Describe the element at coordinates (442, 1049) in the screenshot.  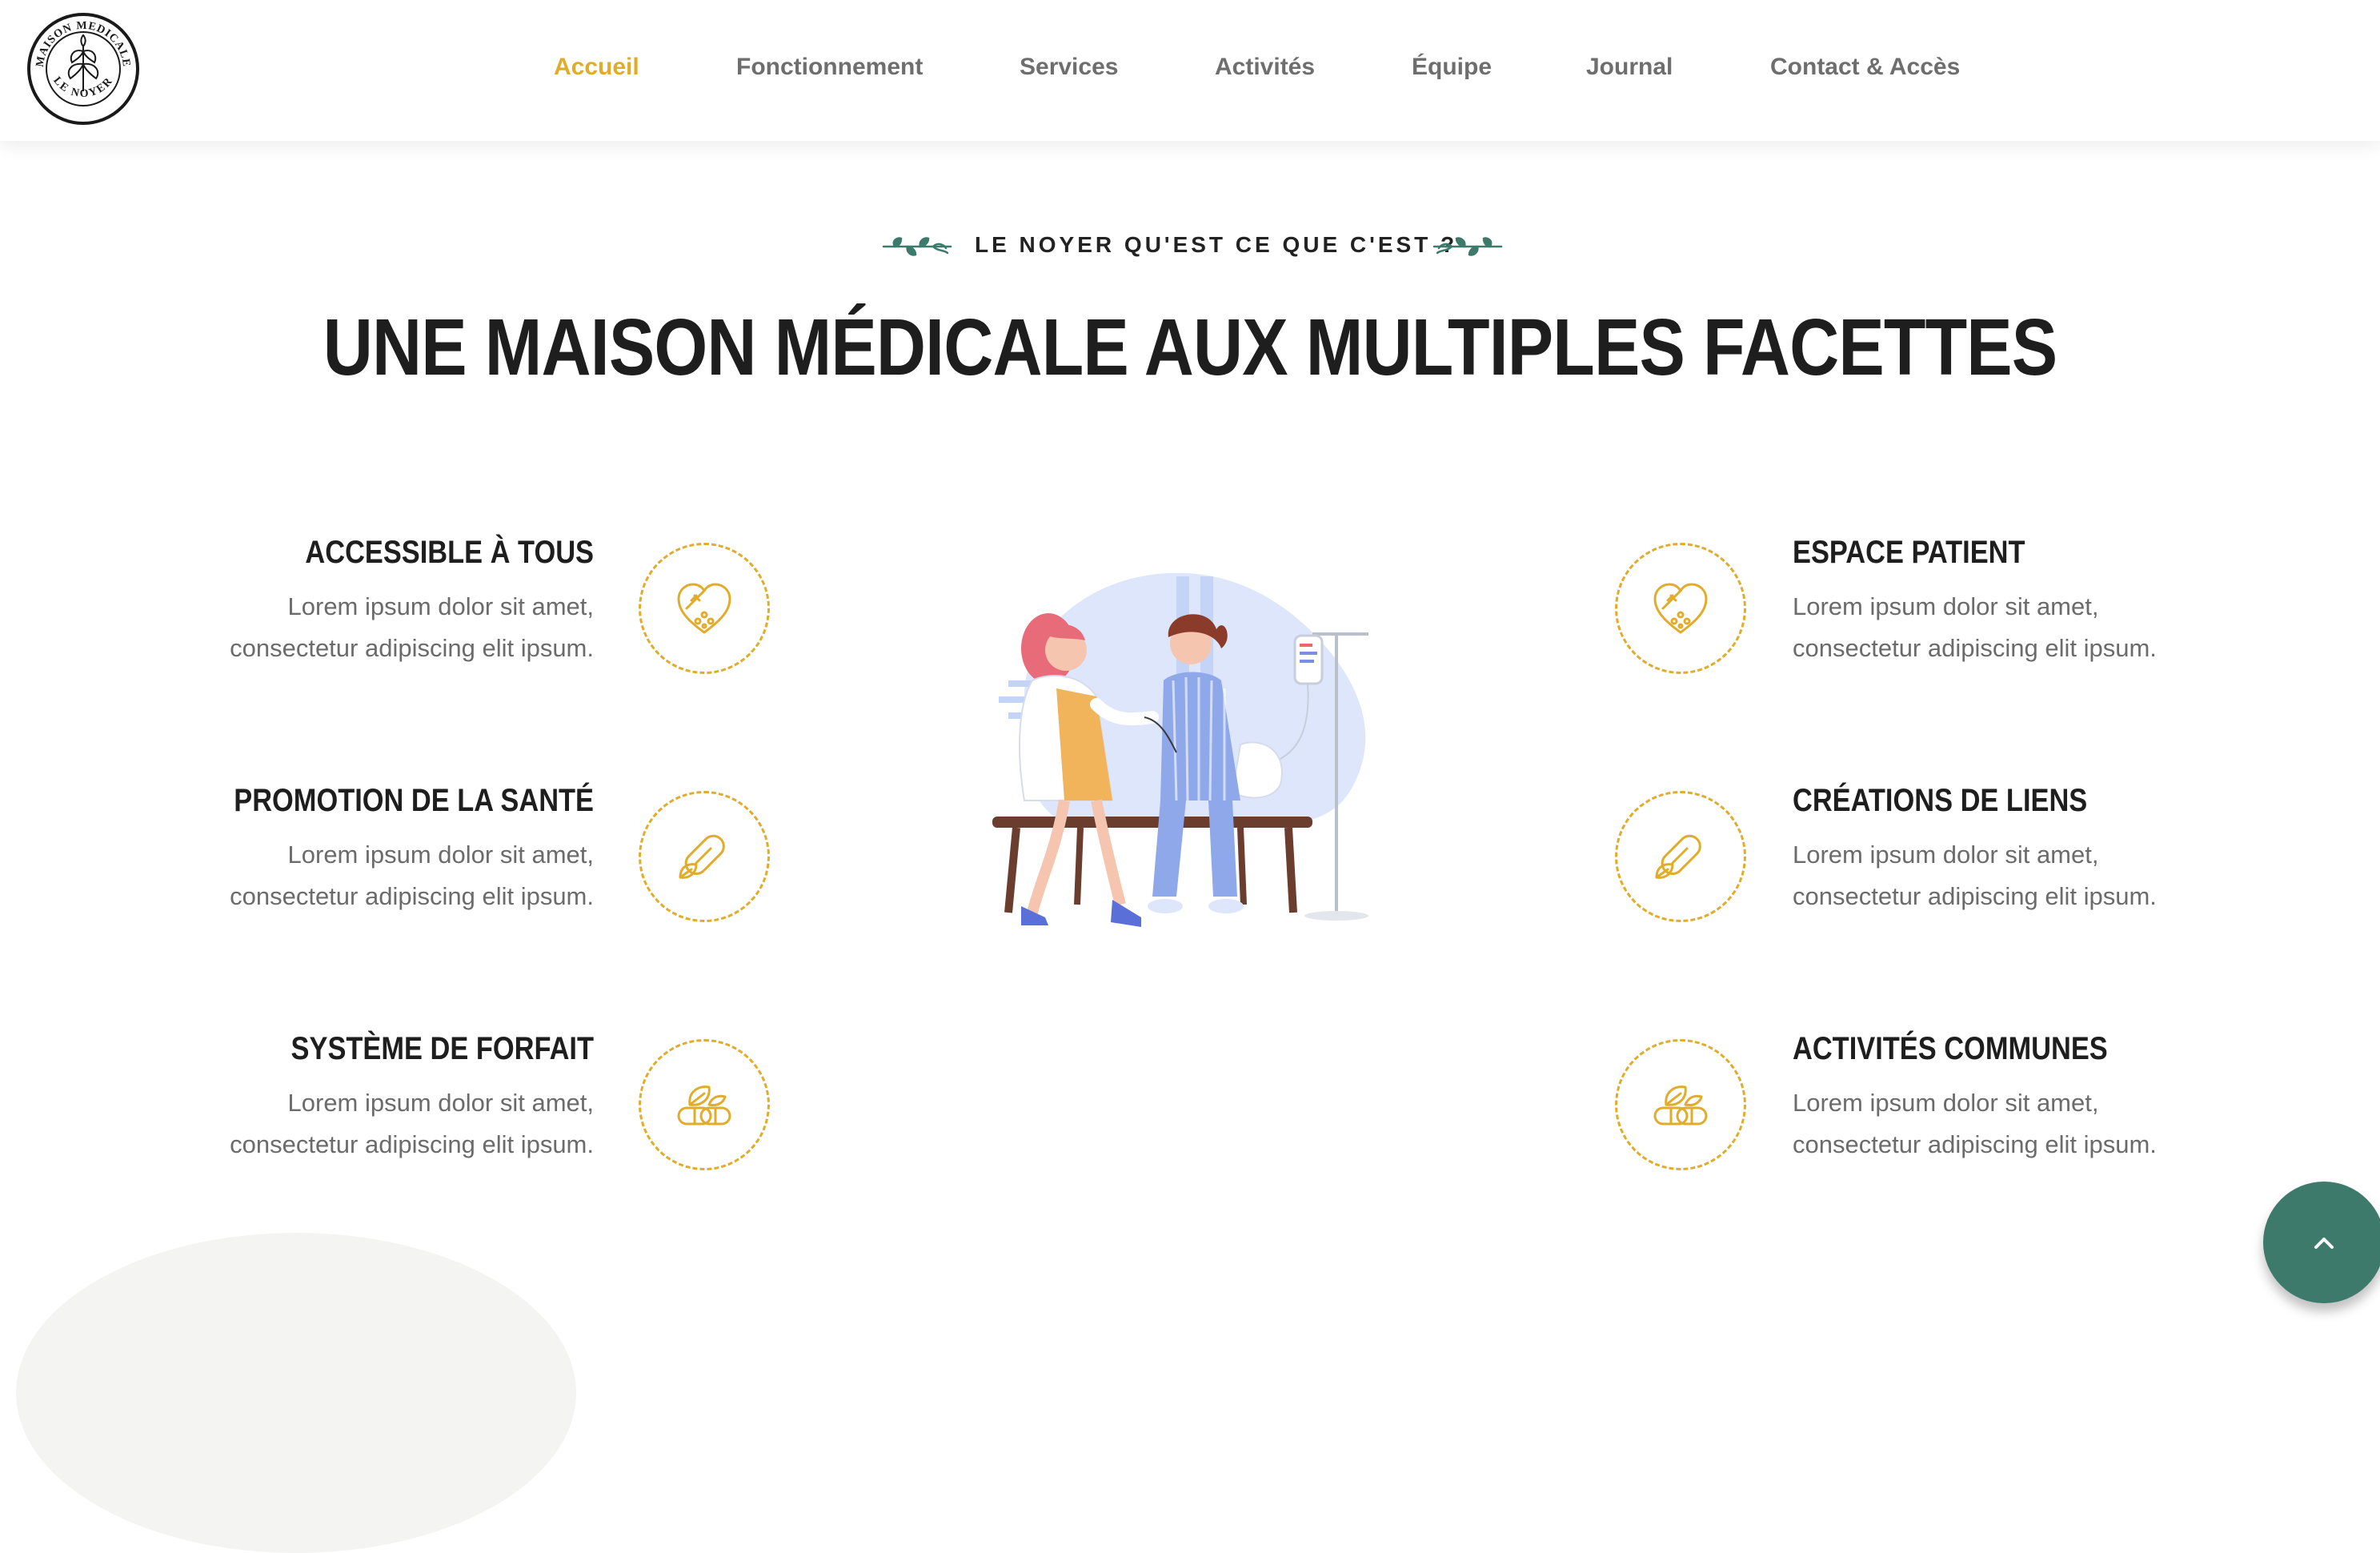
I see `feature-title: SYSTÈME DE FORFAIT` at that location.